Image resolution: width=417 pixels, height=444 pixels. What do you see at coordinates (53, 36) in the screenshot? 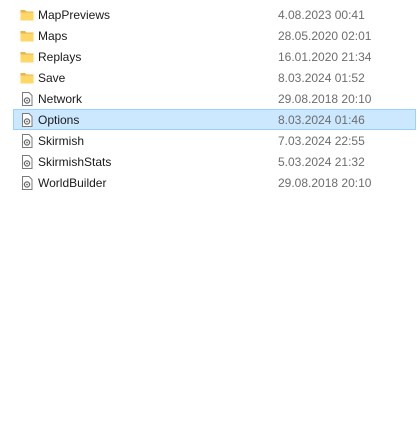
I see `item-name: Maps` at bounding box center [53, 36].